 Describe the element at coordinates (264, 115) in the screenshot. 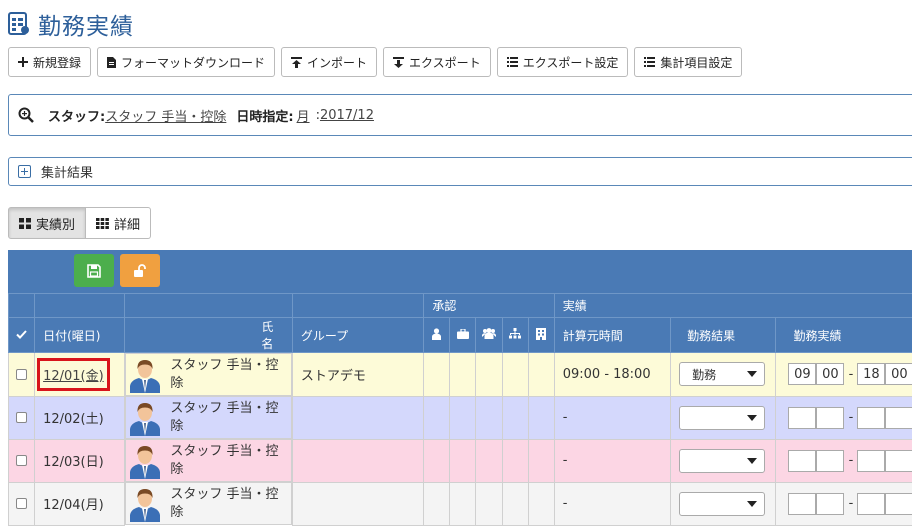

I see `date-spec-label: 日時指定:` at that location.